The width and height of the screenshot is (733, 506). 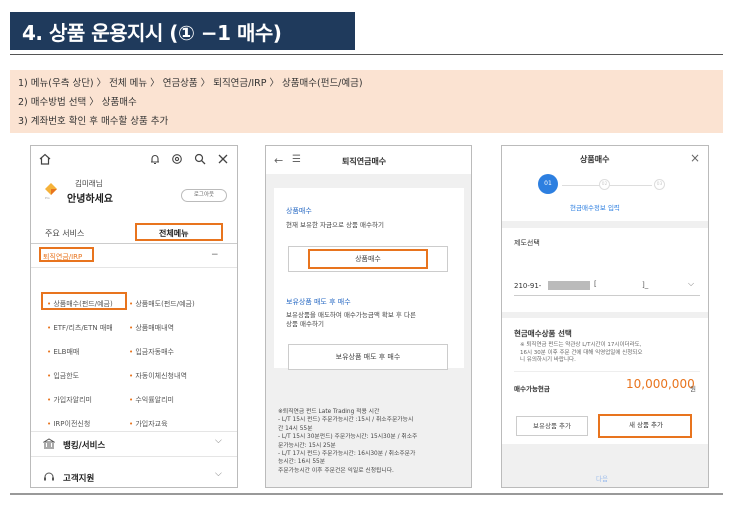 I want to click on sell-then-buy-button: 보유상품 매도 후 매수, so click(x=368, y=357).